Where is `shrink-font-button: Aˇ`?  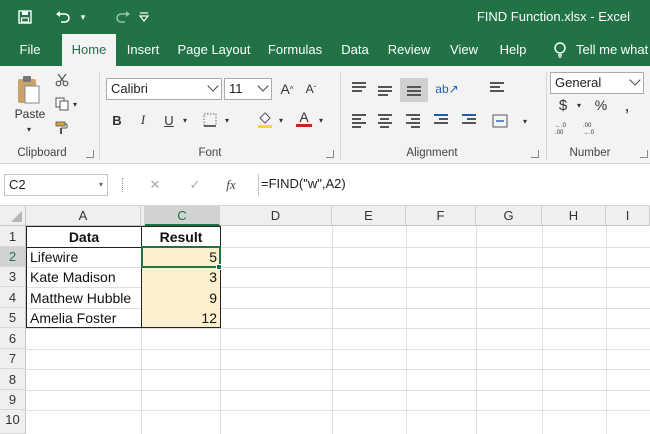 shrink-font-button: Aˇ is located at coordinates (311, 89).